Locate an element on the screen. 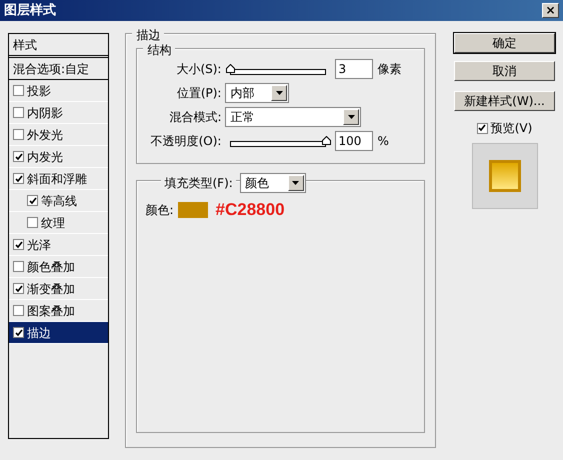 The image size is (563, 460). style-item: 投影 is located at coordinates (58, 91).